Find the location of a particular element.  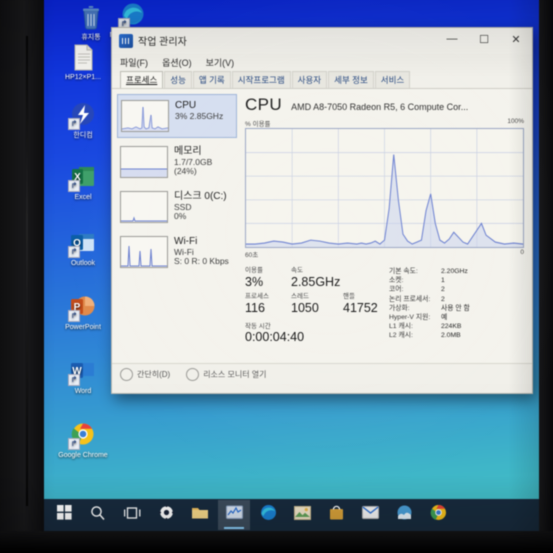

taskbar-settings-button is located at coordinates (166, 515).